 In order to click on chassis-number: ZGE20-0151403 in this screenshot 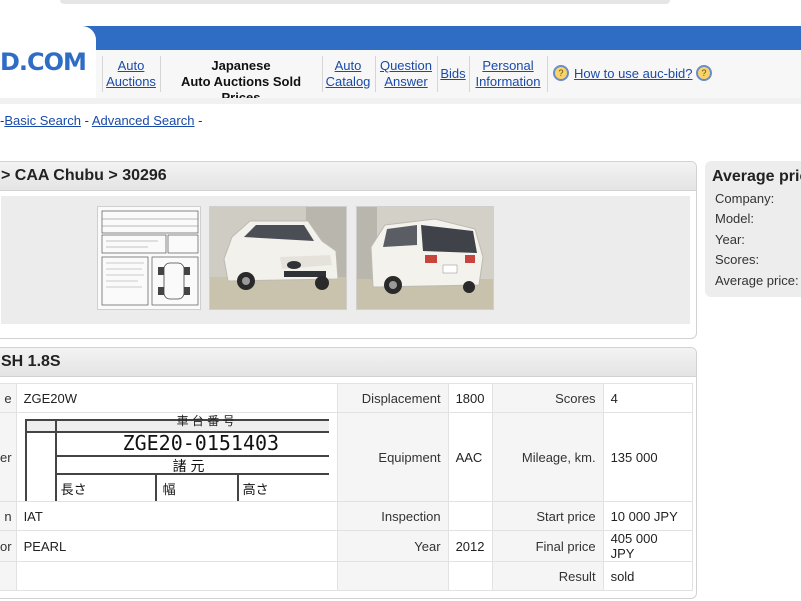, I will do `click(201, 443)`.